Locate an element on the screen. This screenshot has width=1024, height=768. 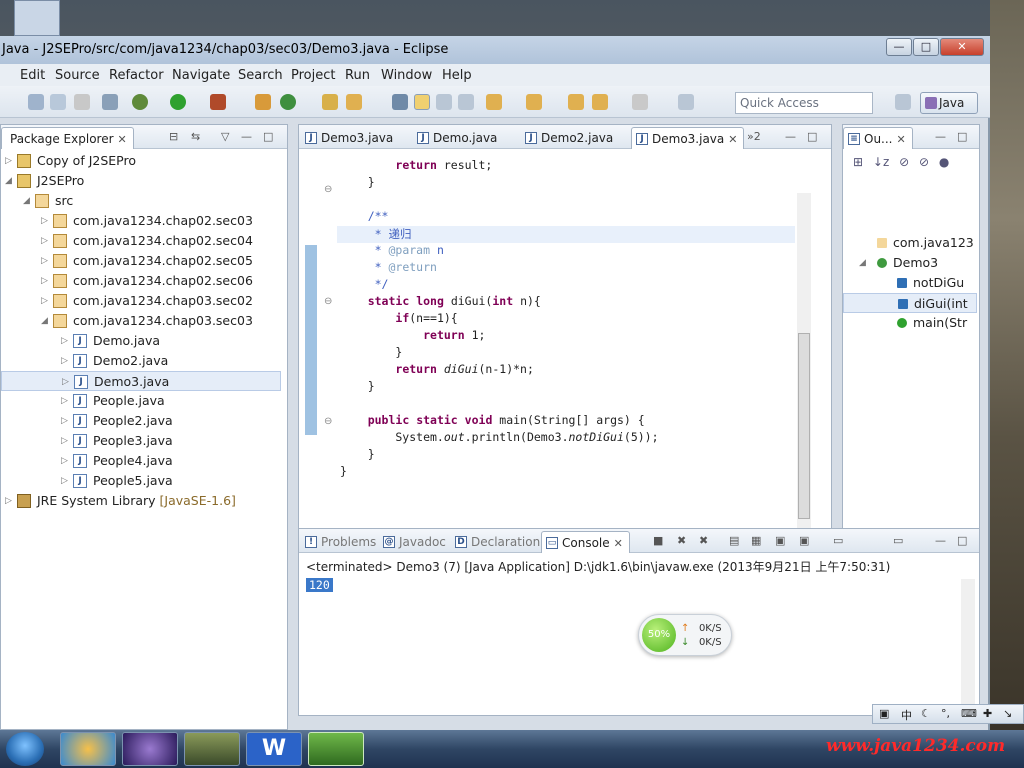
taskbar-eclipse is located at coordinates (150, 749).